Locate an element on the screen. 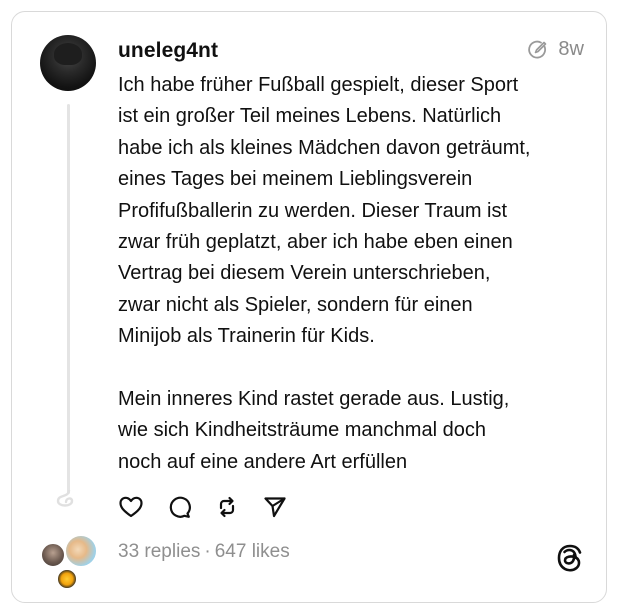 The width and height of the screenshot is (620, 616). reply-button is located at coordinates (179, 507).